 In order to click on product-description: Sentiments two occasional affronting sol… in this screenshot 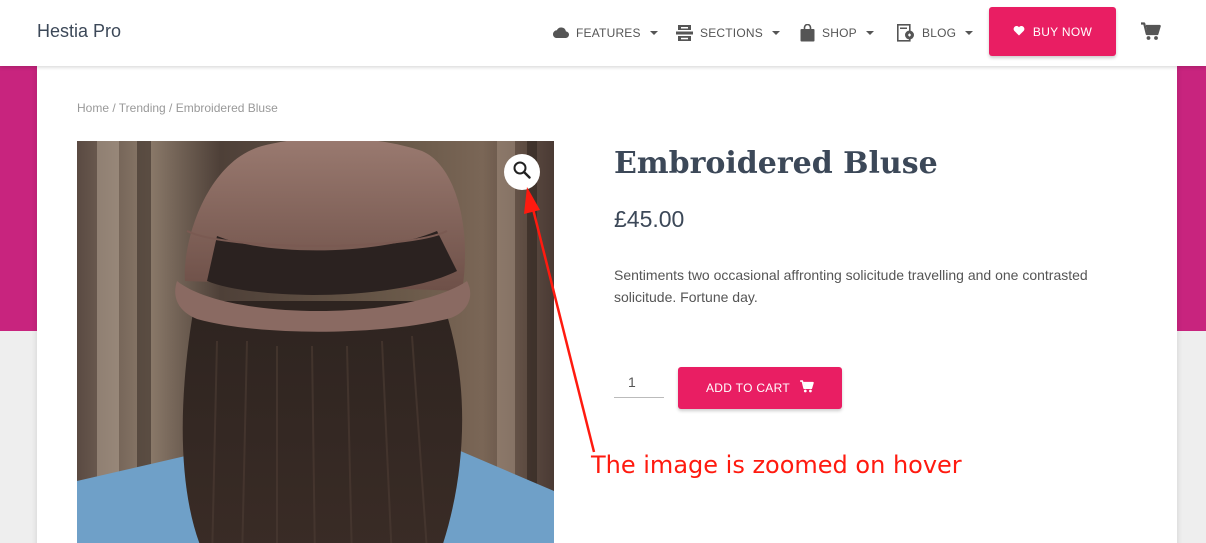, I will do `click(851, 286)`.